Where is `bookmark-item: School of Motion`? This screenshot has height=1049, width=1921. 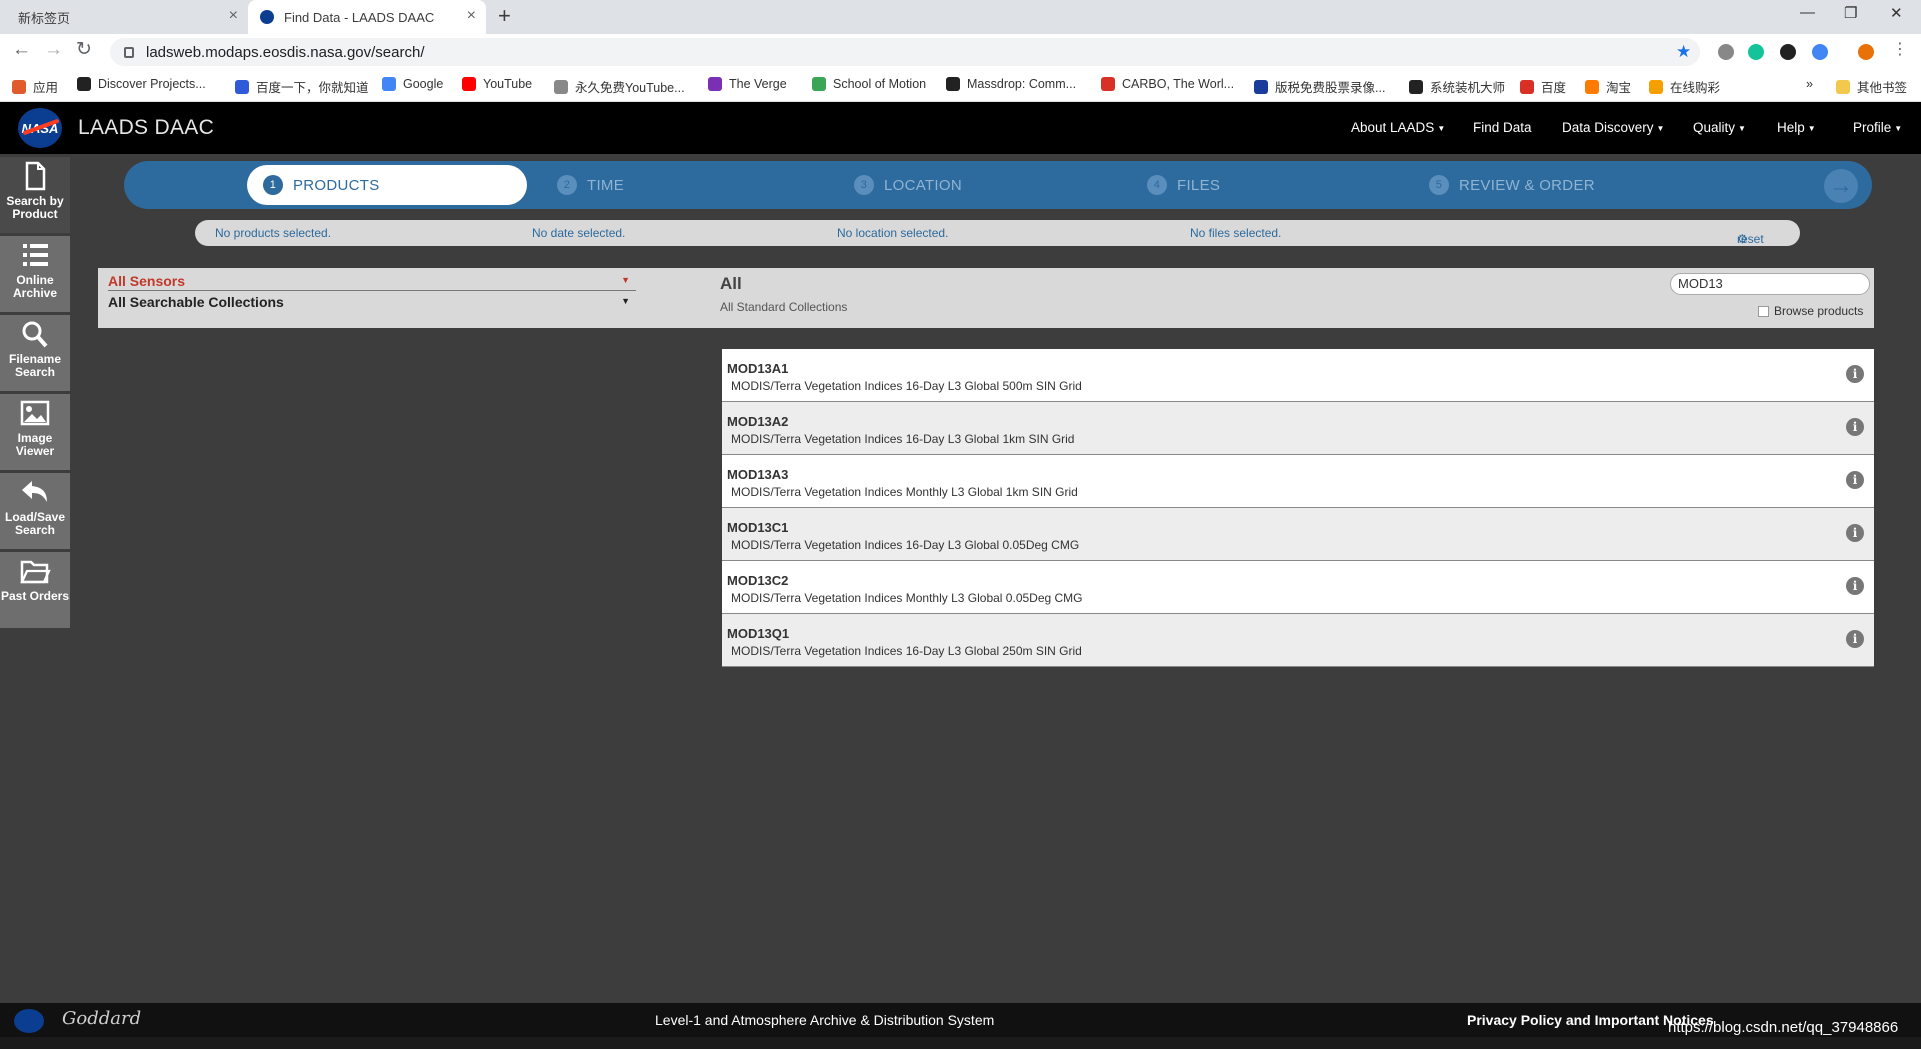 bookmark-item: School of Motion is located at coordinates (869, 84).